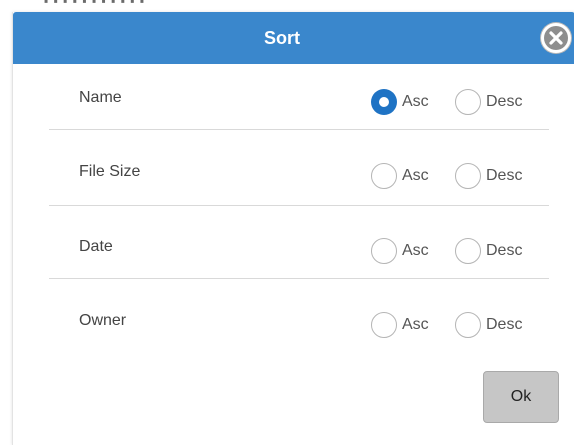  I want to click on dialog-title: Sort, so click(282, 38).